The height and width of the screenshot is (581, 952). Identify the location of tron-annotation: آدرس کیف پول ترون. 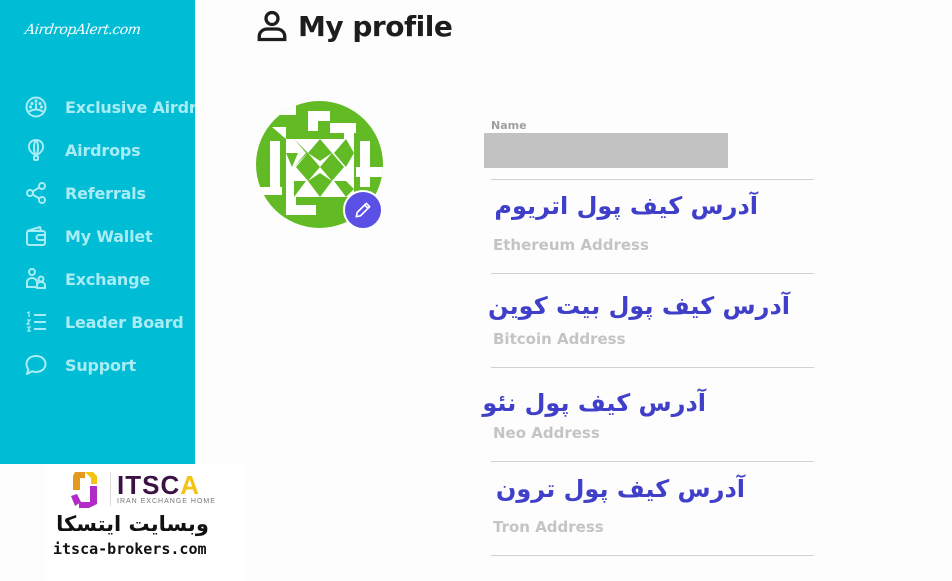
(620, 489).